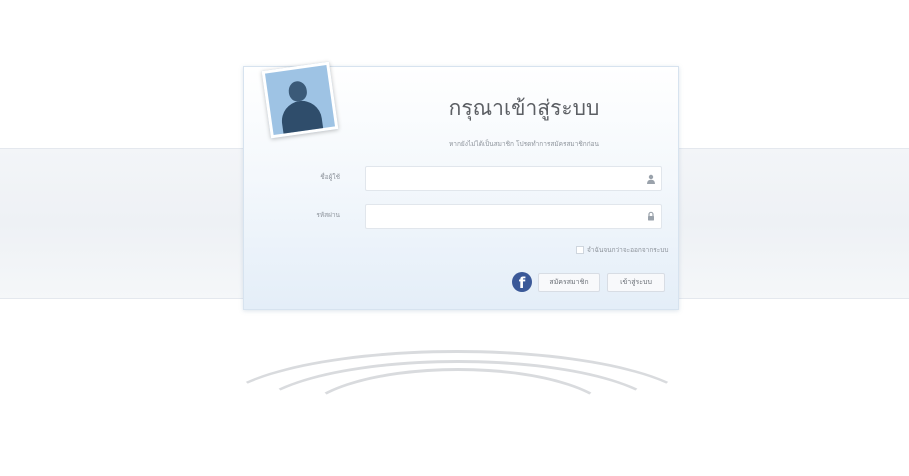 This screenshot has width=909, height=476. What do you see at coordinates (569, 282) in the screenshot?
I see `register-button: สมัครสมาชิก` at bounding box center [569, 282].